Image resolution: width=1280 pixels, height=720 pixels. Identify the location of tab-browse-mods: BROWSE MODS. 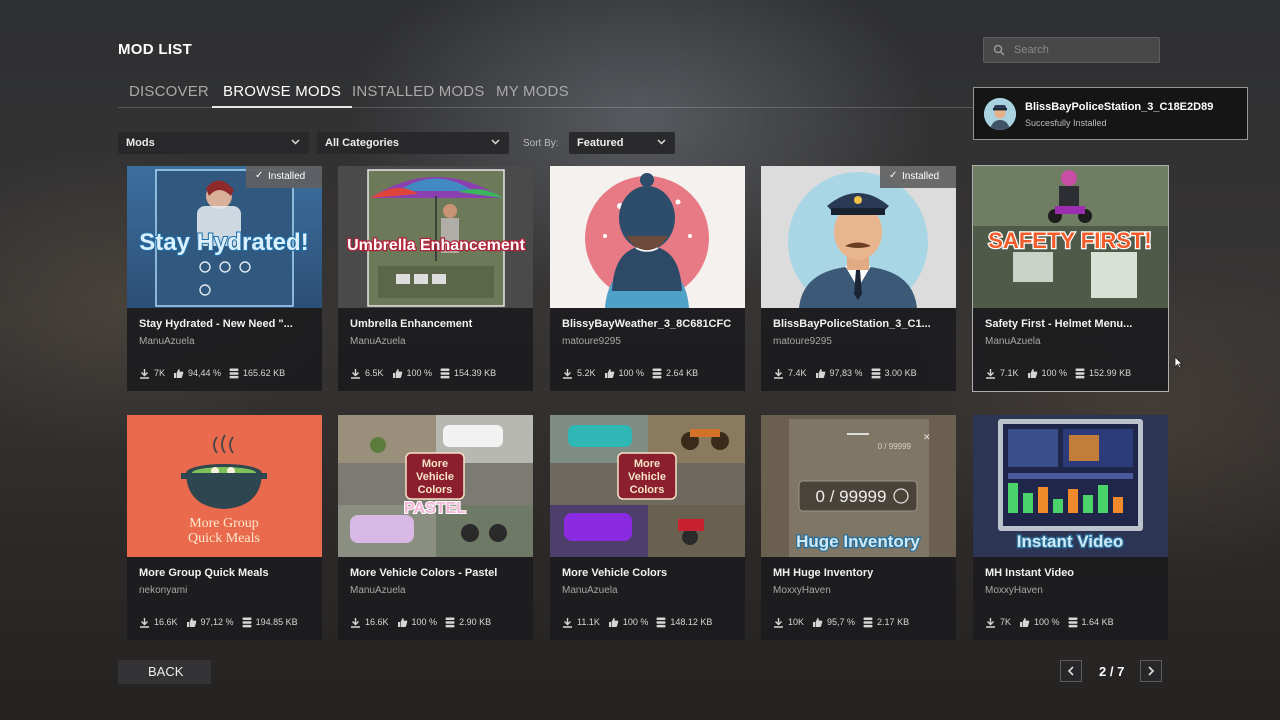
(282, 95).